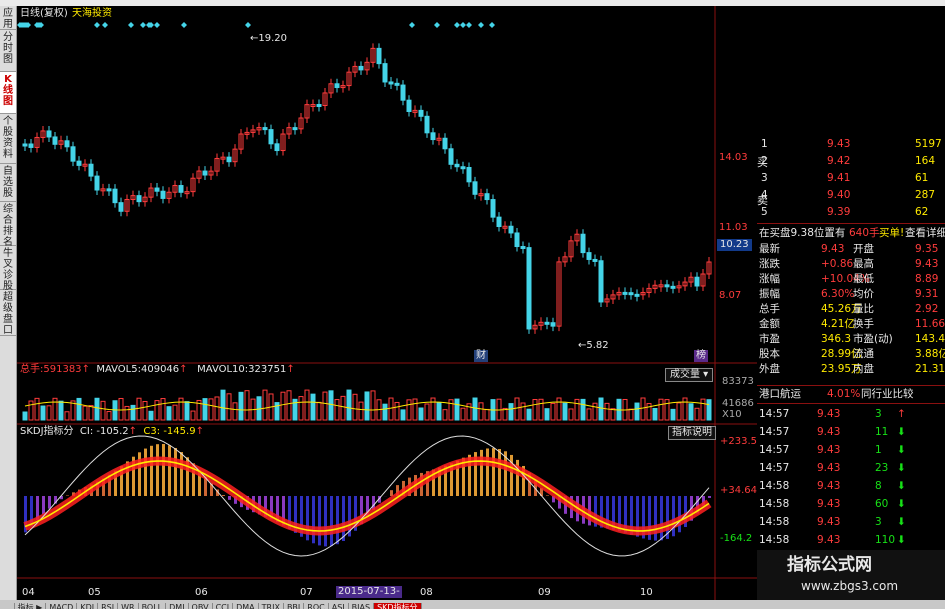 This screenshot has height=609, width=945. I want to click on side-tab-5: 综合排名, so click(8, 225).